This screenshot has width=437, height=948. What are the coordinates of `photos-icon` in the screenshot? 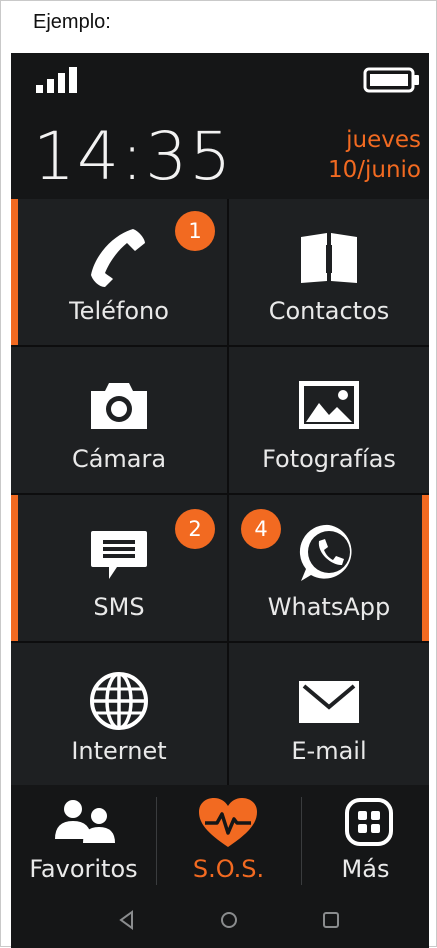 It's located at (329, 405).